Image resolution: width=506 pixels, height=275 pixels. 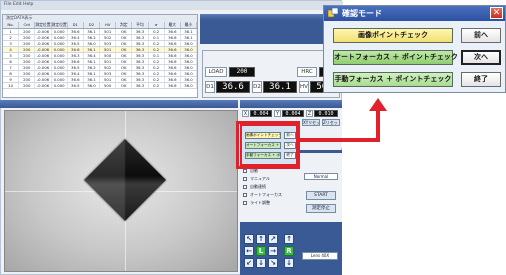 What do you see at coordinates (481, 79) in the screenshot?
I see `end-button: 終了` at bounding box center [481, 79].